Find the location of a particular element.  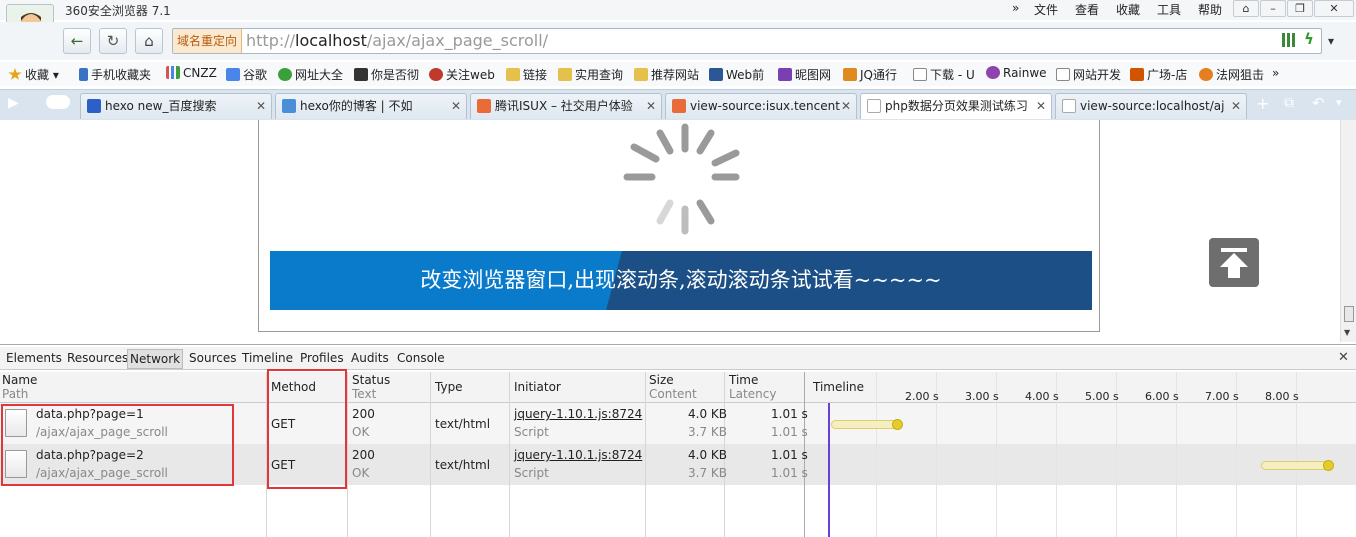

load-event-marker is located at coordinates (829, 470).